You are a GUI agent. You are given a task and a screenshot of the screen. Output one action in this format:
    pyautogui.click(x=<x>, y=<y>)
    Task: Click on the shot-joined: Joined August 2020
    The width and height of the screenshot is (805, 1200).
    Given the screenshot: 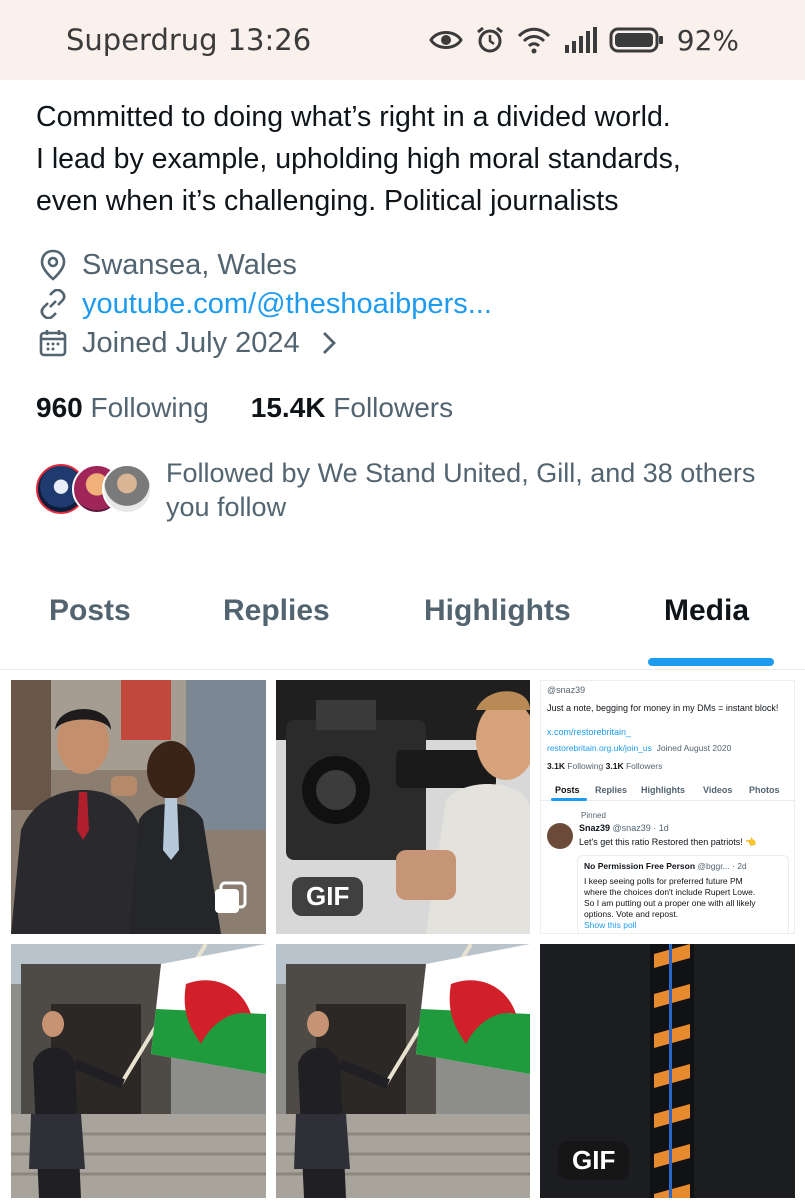 What is the action you would take?
    pyautogui.click(x=694, y=748)
    